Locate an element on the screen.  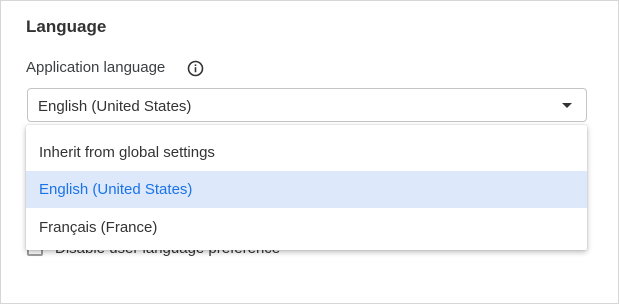
info-circle-icon is located at coordinates (195, 68).